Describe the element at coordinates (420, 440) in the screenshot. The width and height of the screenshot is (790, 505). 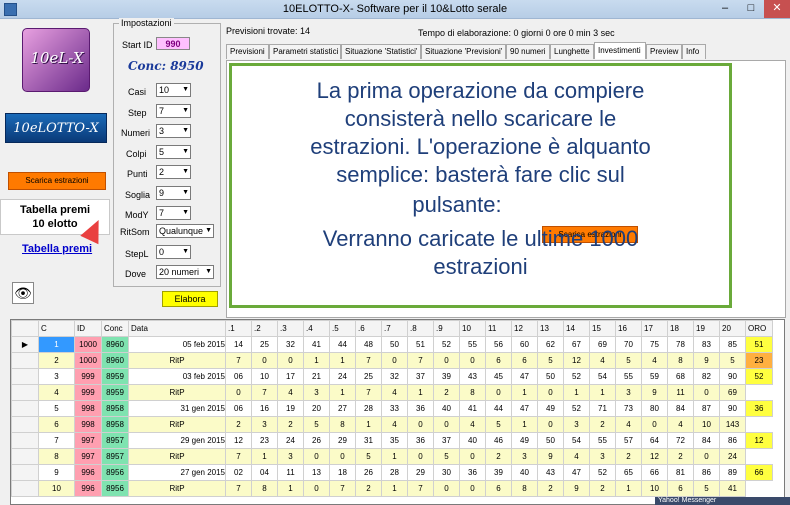
I see `table-cell: 36` at that location.